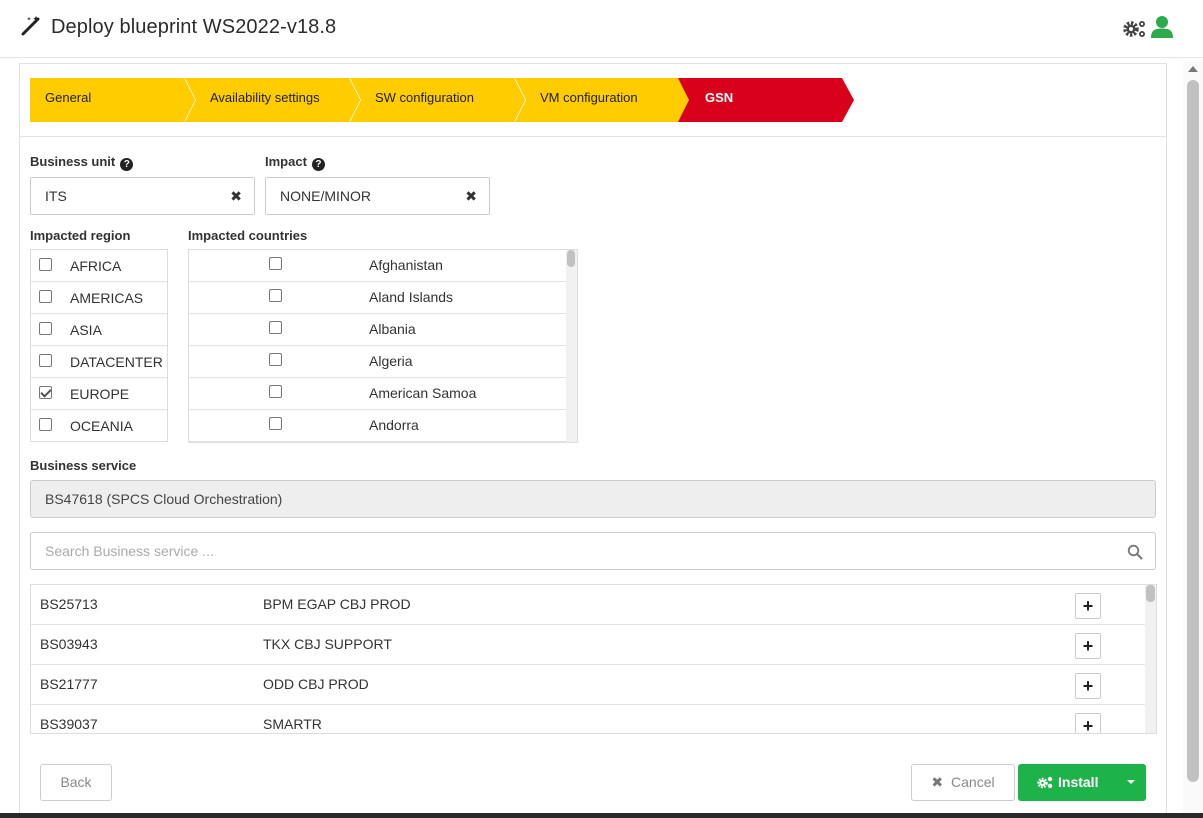  What do you see at coordinates (286, 161) in the screenshot?
I see `impact-label-text: Impact` at bounding box center [286, 161].